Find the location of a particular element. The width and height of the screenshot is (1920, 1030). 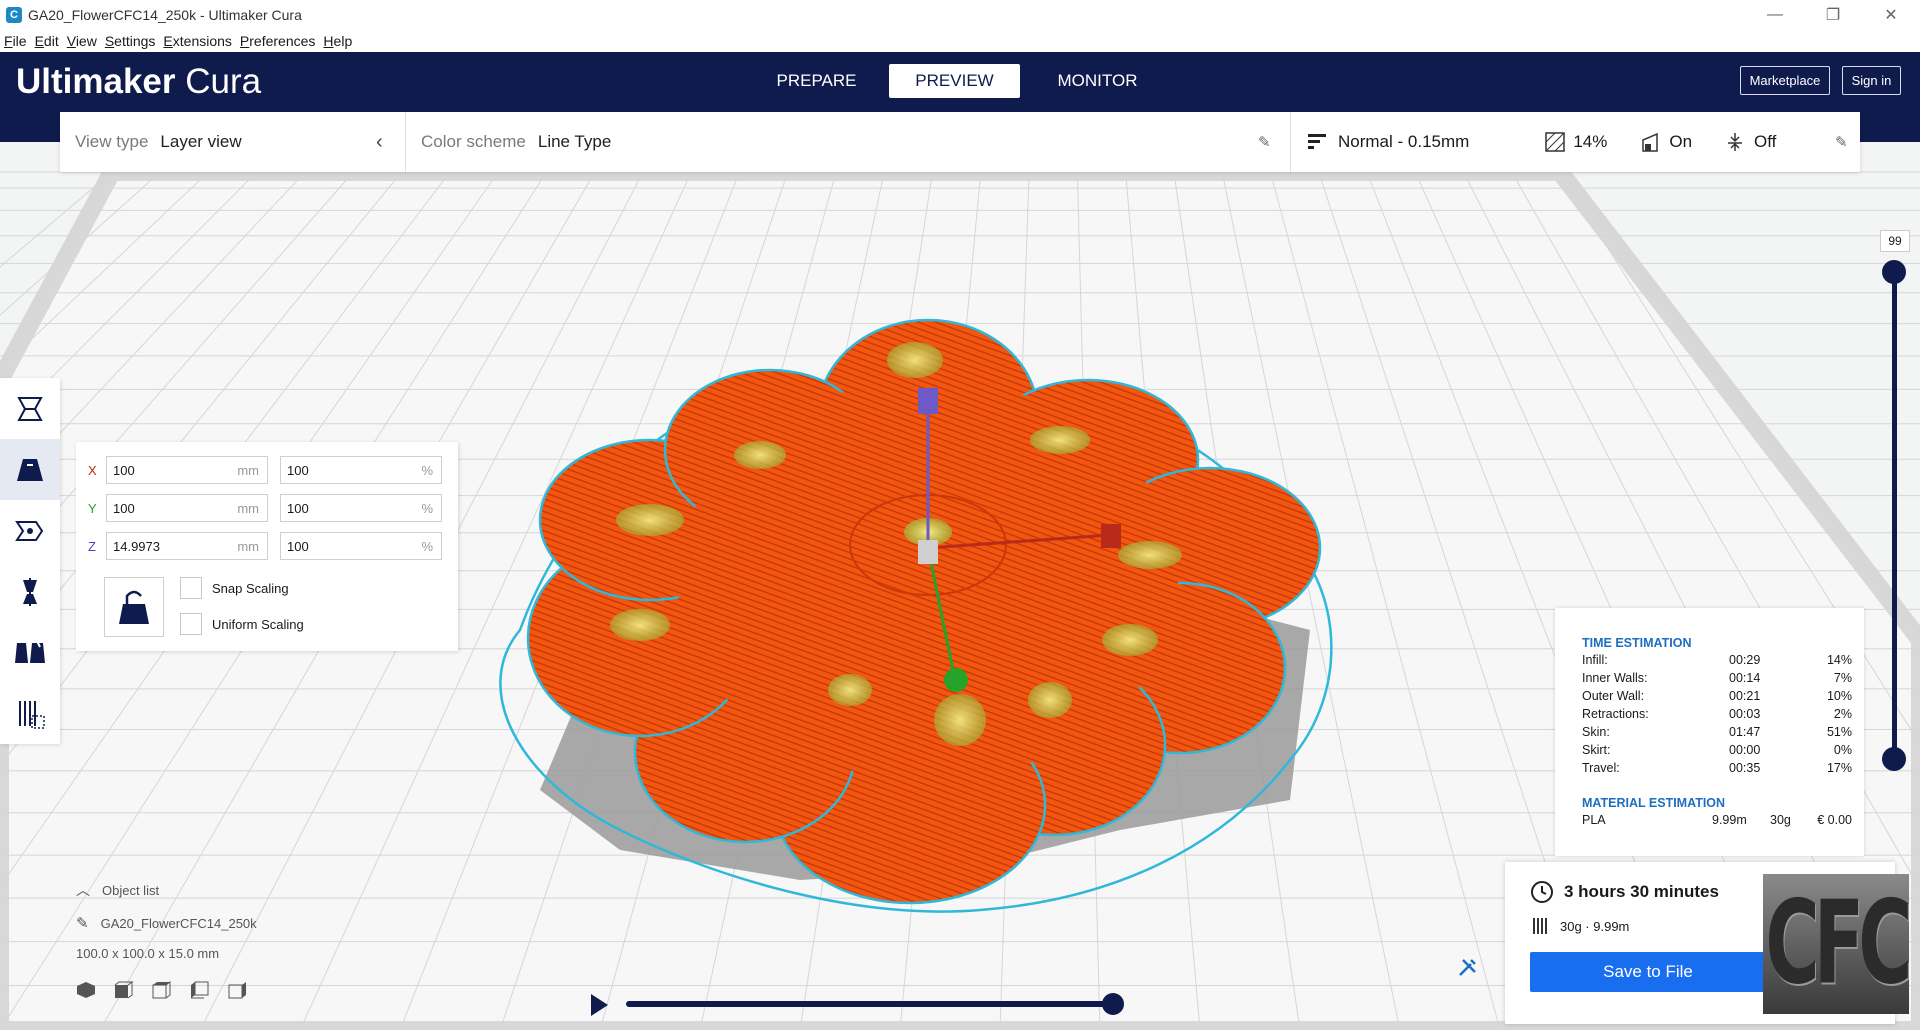

close-button: ✕ is located at coordinates (1891, 15).